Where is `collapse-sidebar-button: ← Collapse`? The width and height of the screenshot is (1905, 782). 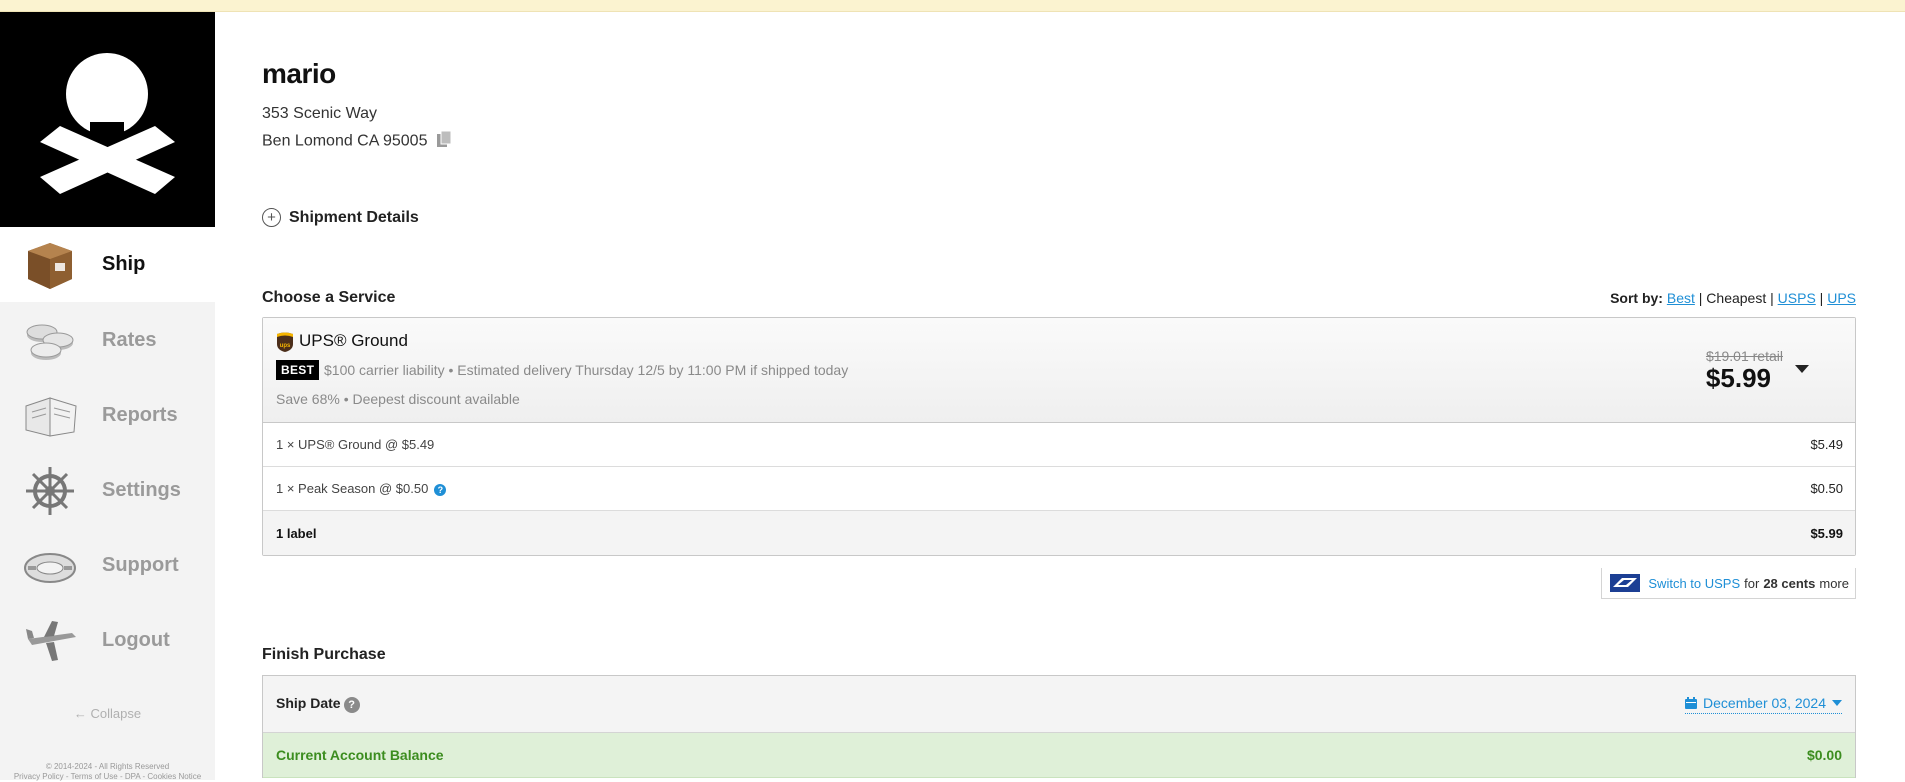 collapse-sidebar-button: ← Collapse is located at coordinates (107, 713).